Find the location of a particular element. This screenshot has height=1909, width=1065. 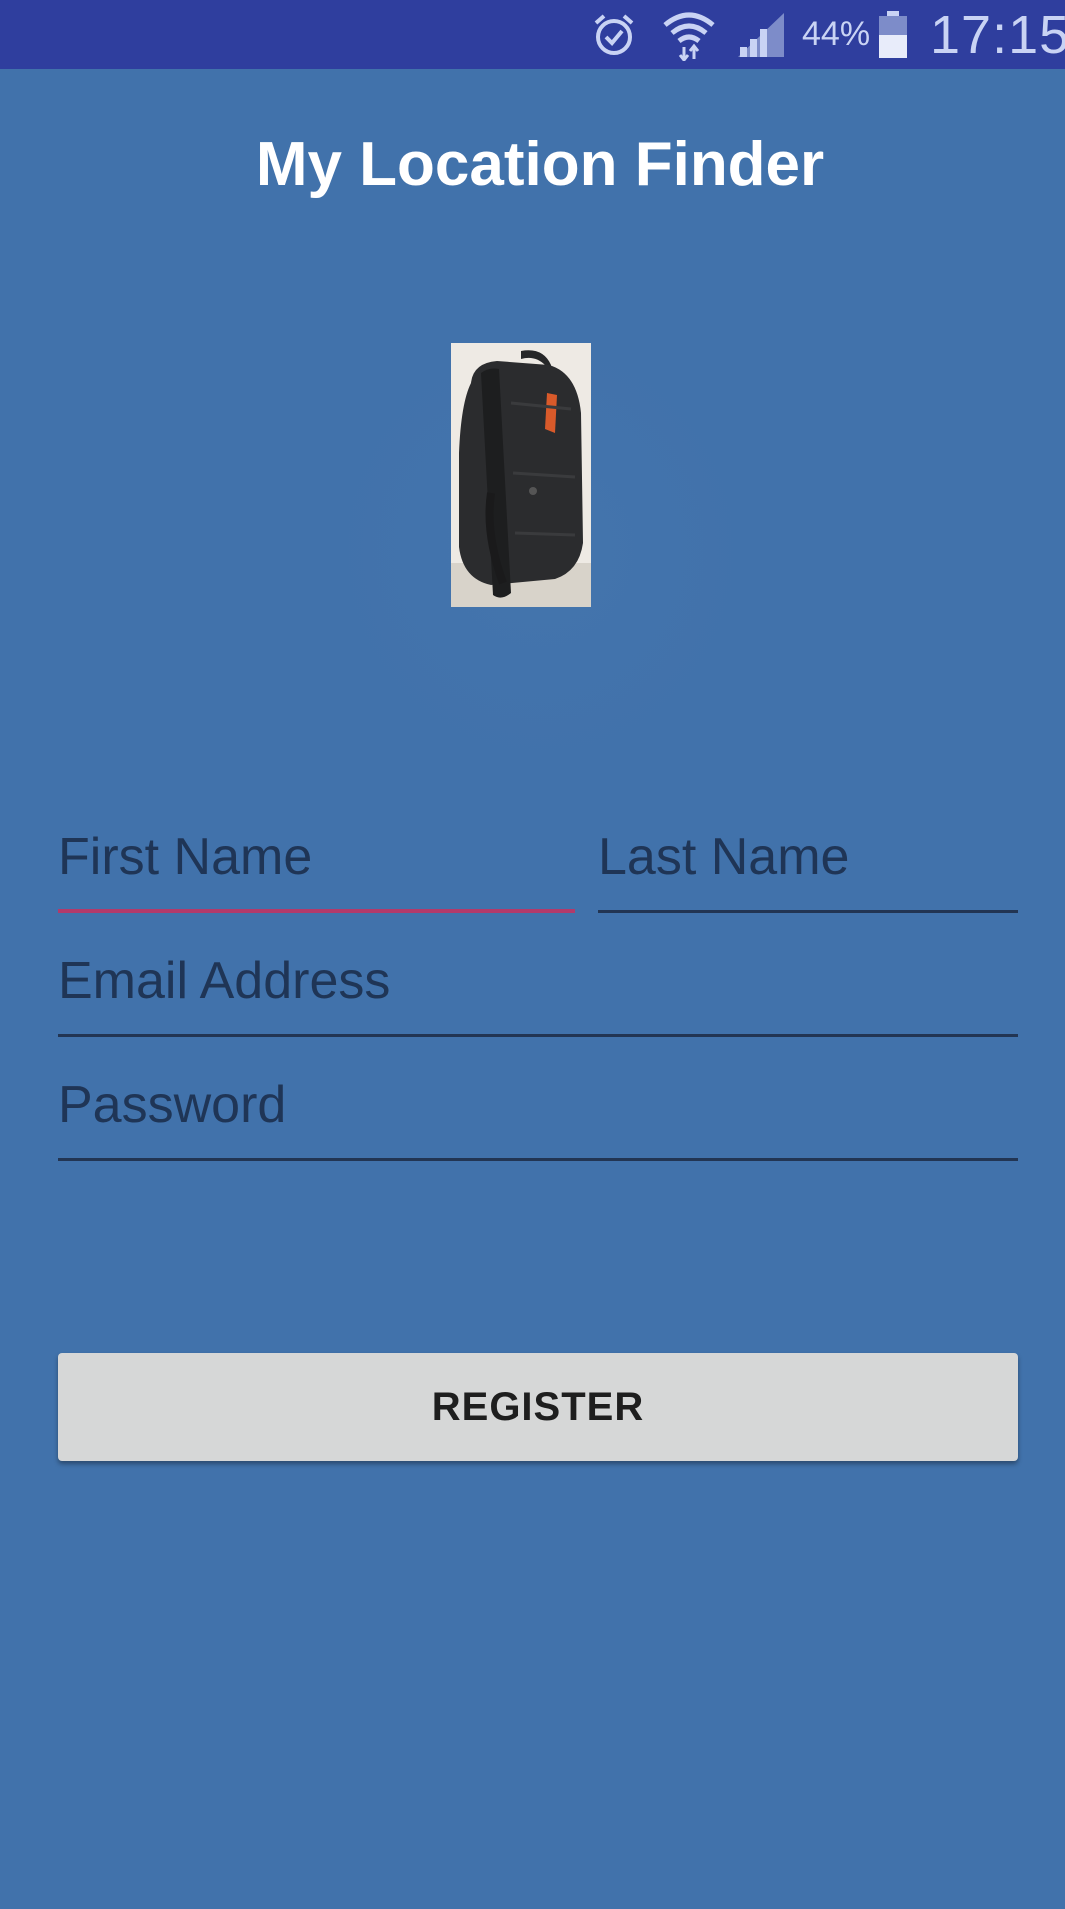

alarm-icon is located at coordinates (614, 34).